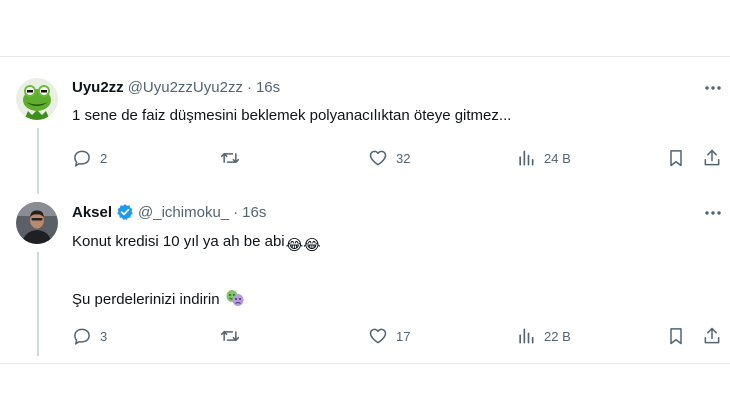  What do you see at coordinates (365, 363) in the screenshot?
I see `bottom-divider` at bounding box center [365, 363].